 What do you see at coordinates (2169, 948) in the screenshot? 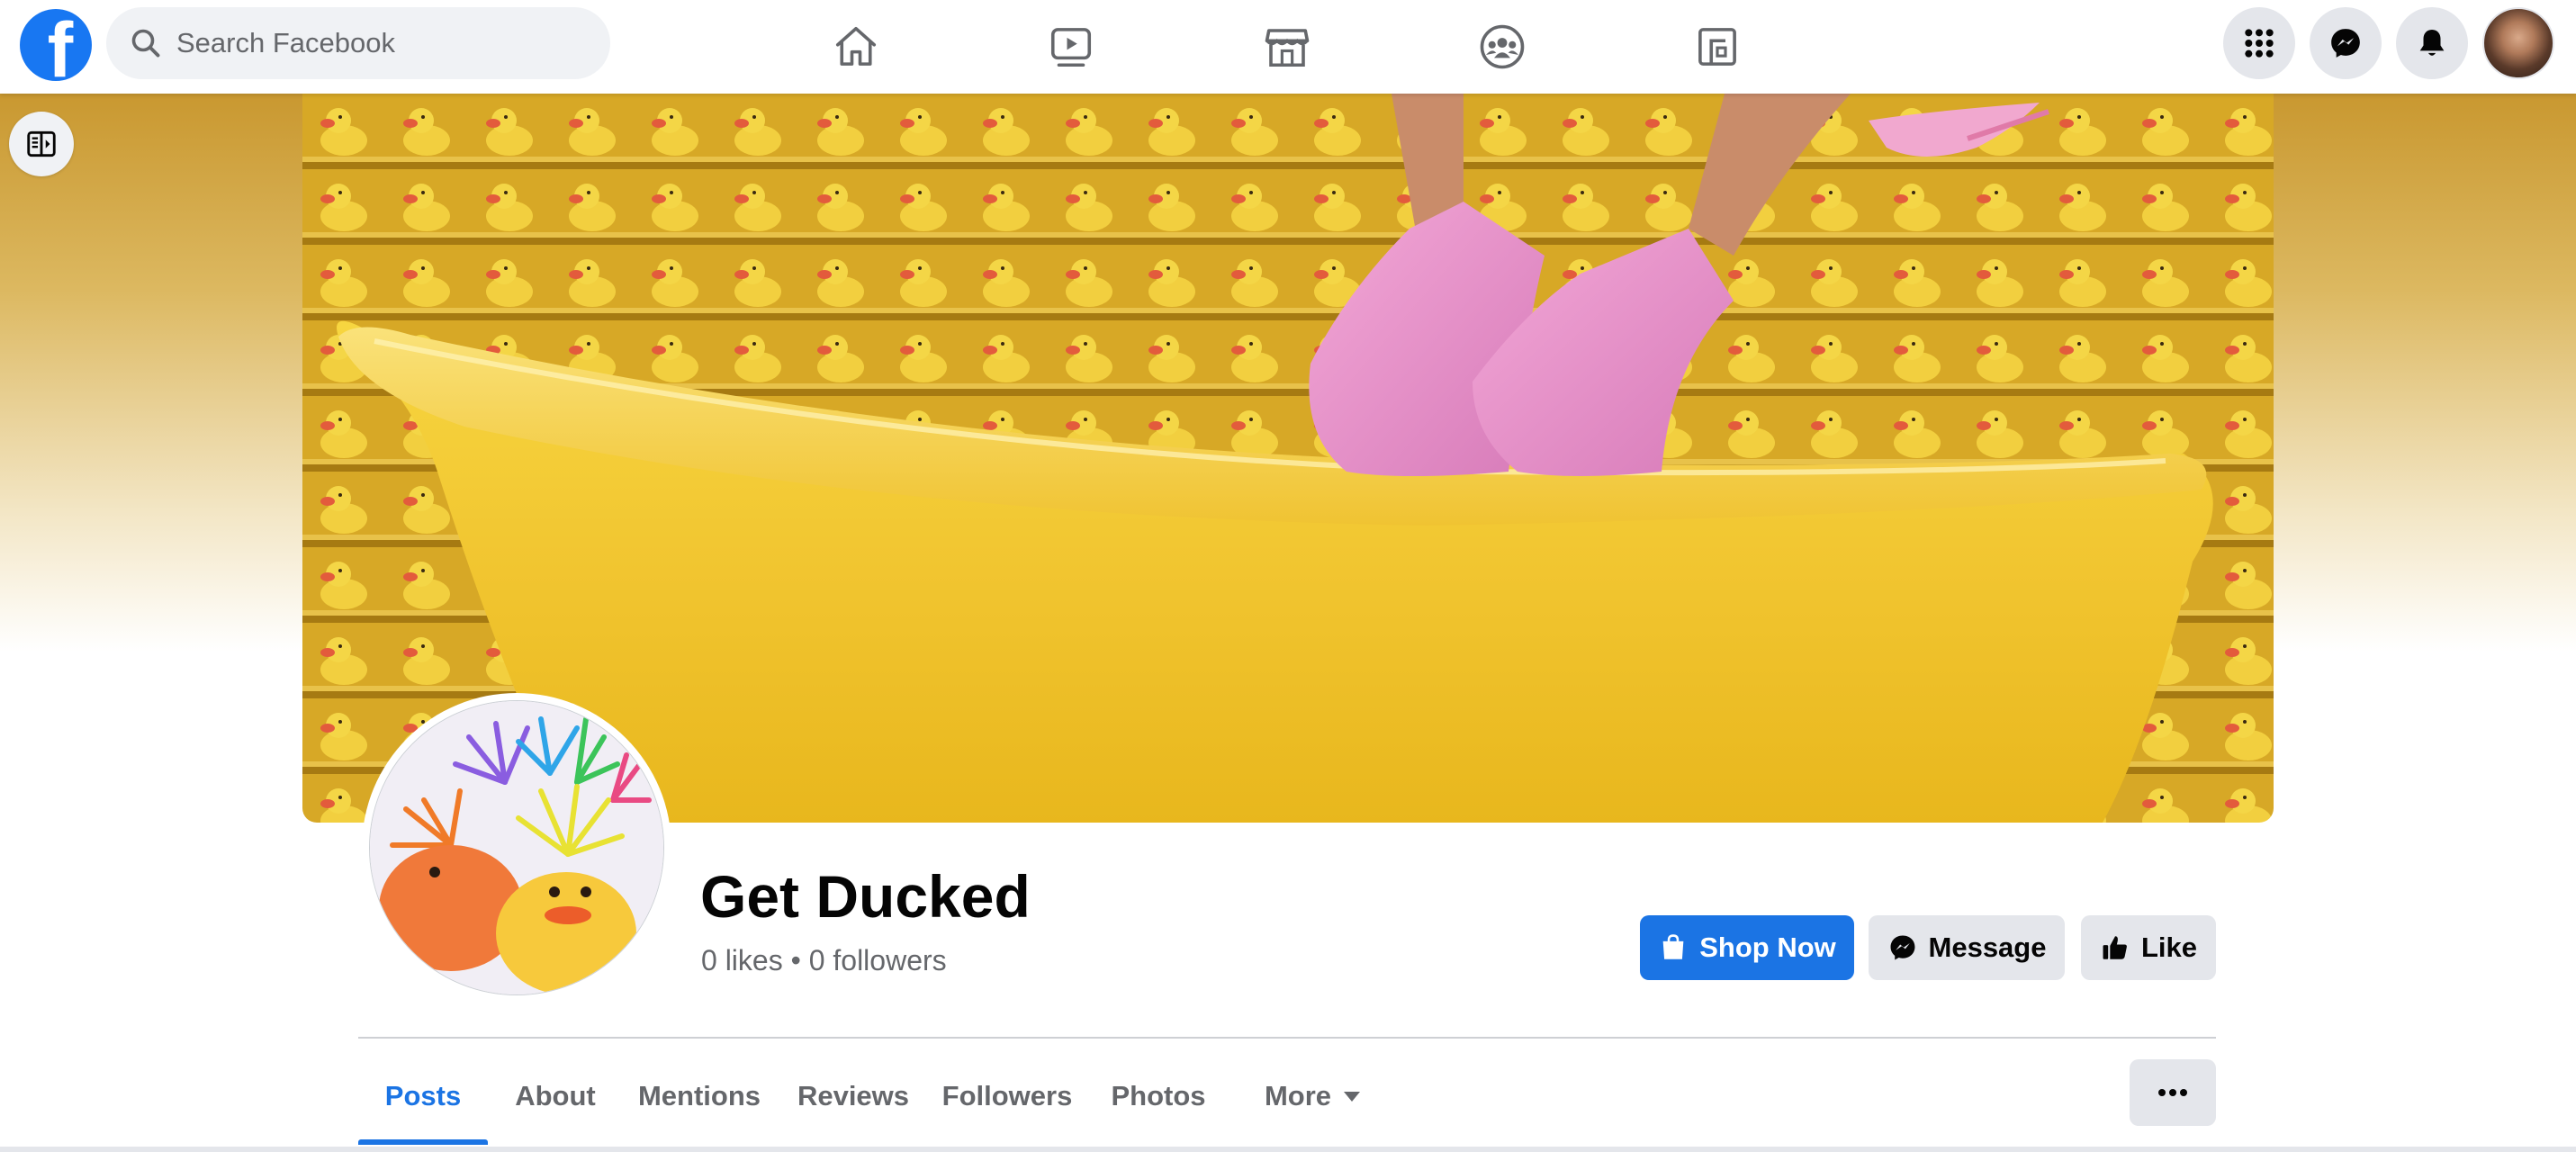
I see `like-label: Like` at bounding box center [2169, 948].